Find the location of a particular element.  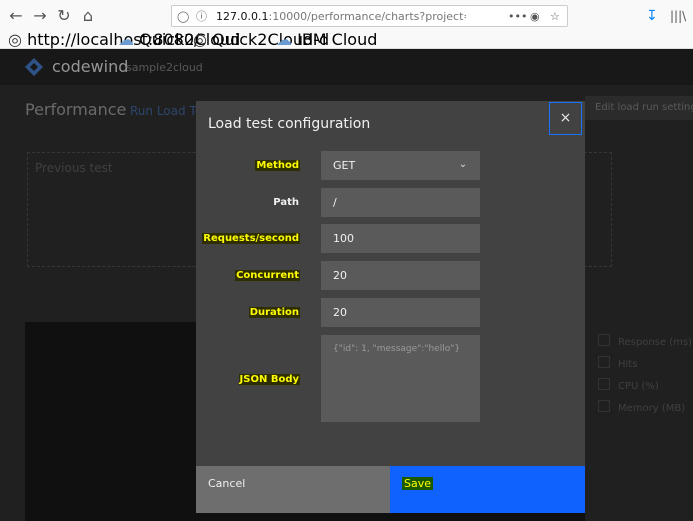

requests-per-second-input: 100 is located at coordinates (400, 238).